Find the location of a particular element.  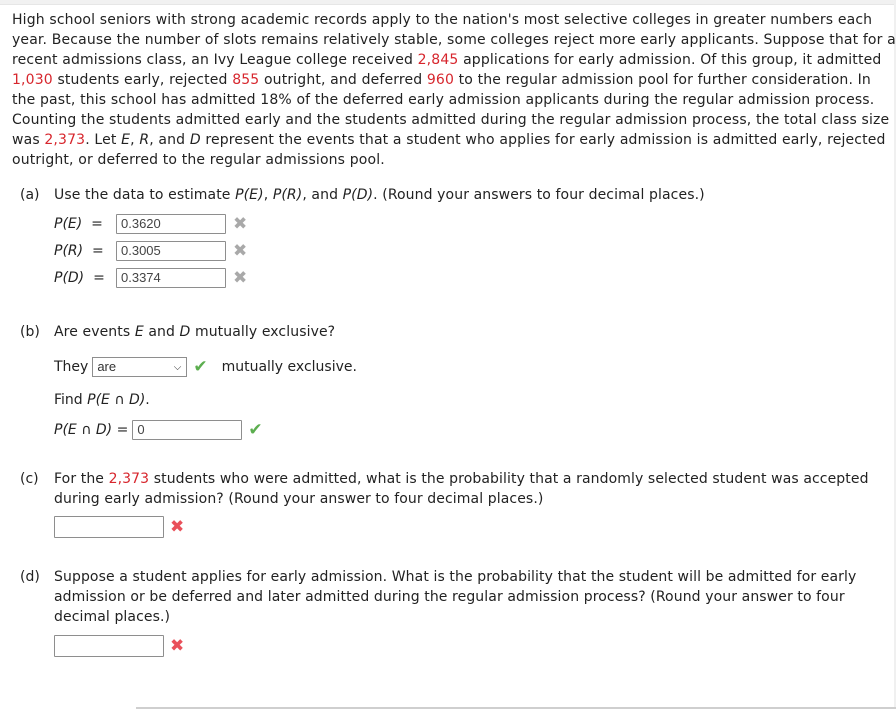

answer-row-pe: P(E) = 0.3620 ✖ is located at coordinates (150, 224).